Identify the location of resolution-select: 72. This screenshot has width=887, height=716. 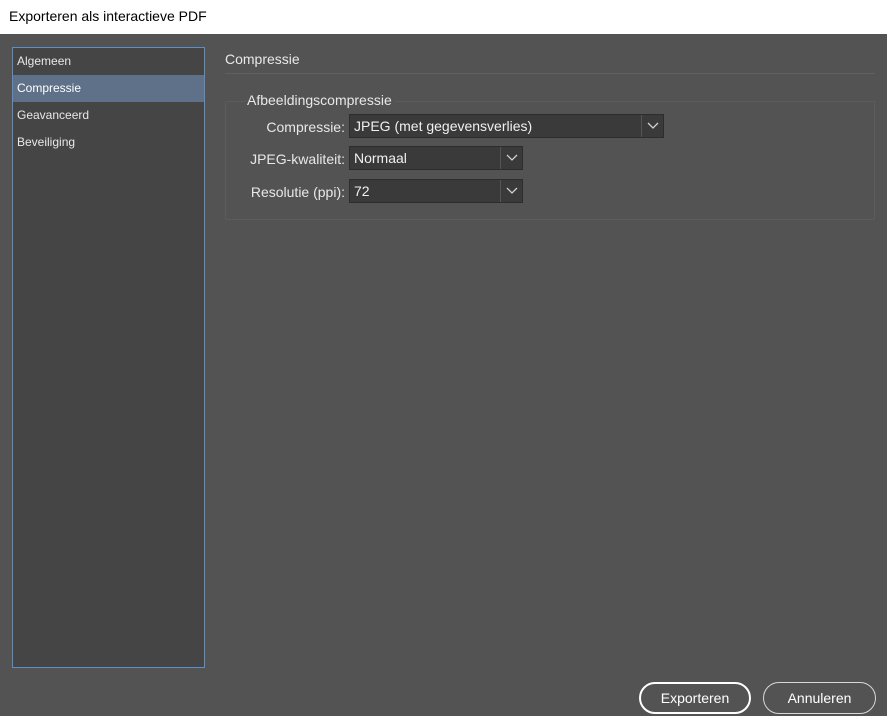
(436, 191).